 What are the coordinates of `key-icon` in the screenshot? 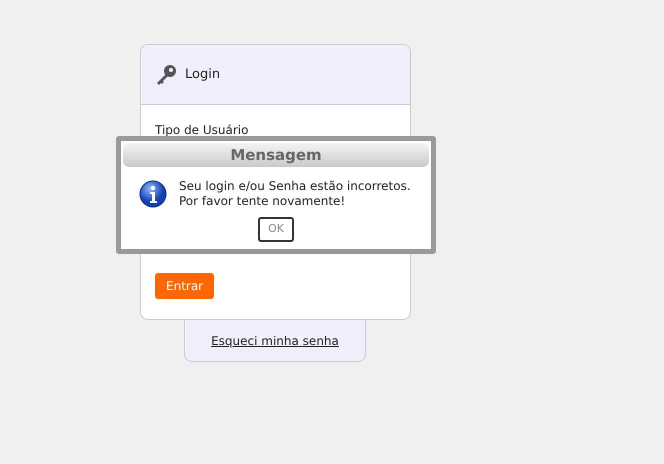 It's located at (166, 75).